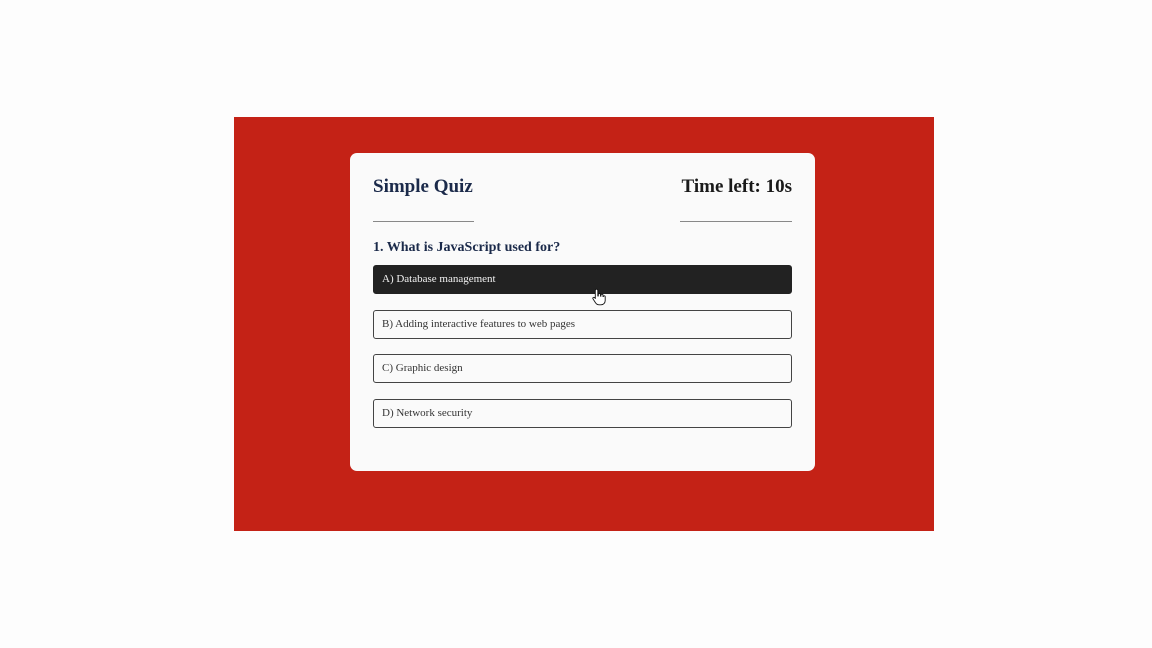 The width and height of the screenshot is (1152, 648). Describe the element at coordinates (582, 188) in the screenshot. I see `quiz-header: Simple Quiz Time left: 10s` at that location.